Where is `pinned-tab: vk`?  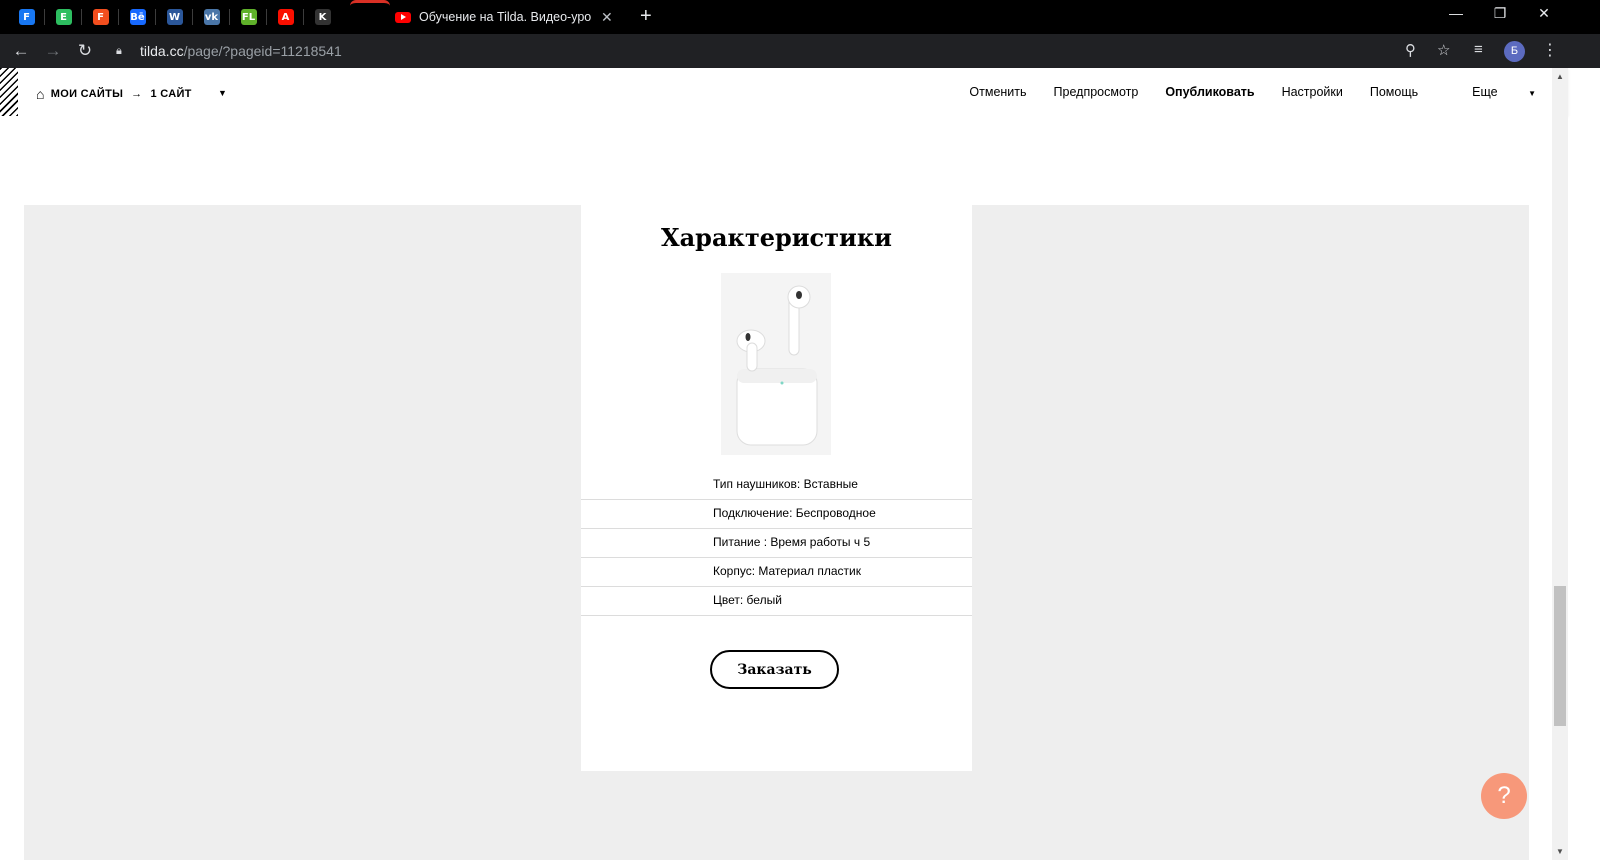 pinned-tab: vk is located at coordinates (211, 17).